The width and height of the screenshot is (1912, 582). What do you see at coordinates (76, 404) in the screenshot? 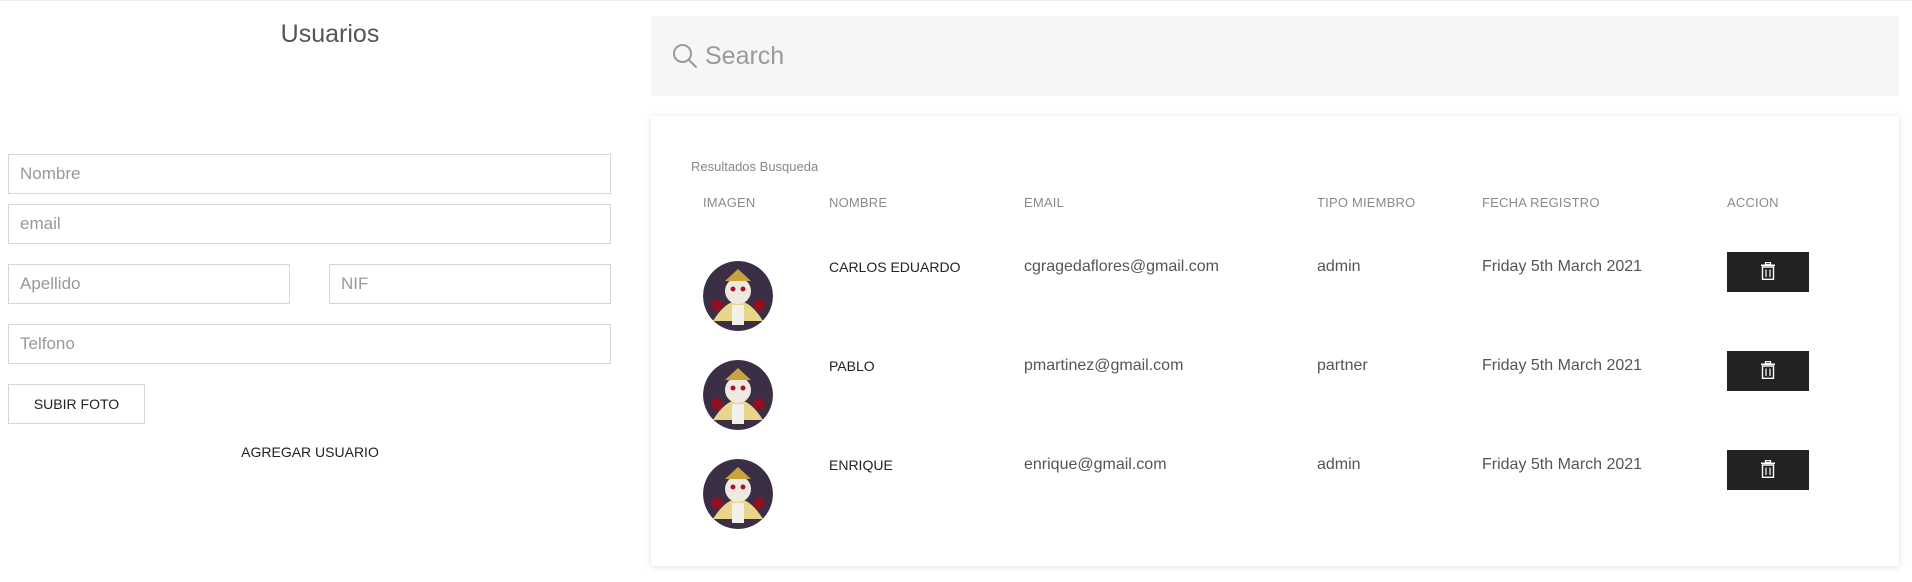
I see `upload-photo-button: SUBIR FOTO` at bounding box center [76, 404].